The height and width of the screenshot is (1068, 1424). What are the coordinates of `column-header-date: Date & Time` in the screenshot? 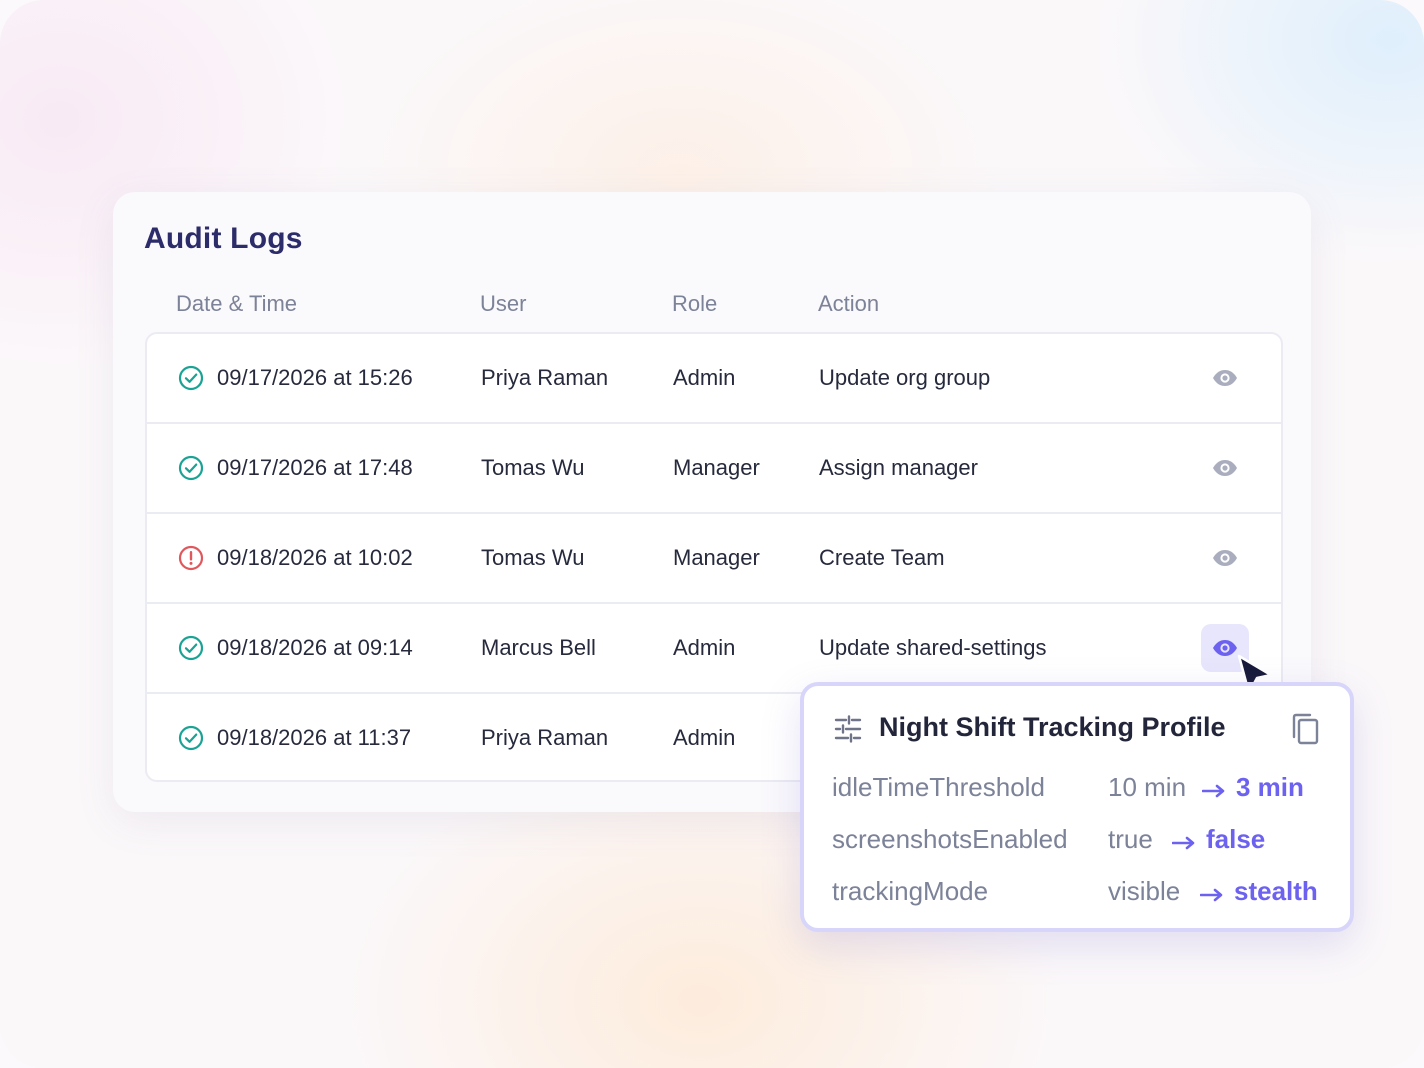 It's located at (237, 303).